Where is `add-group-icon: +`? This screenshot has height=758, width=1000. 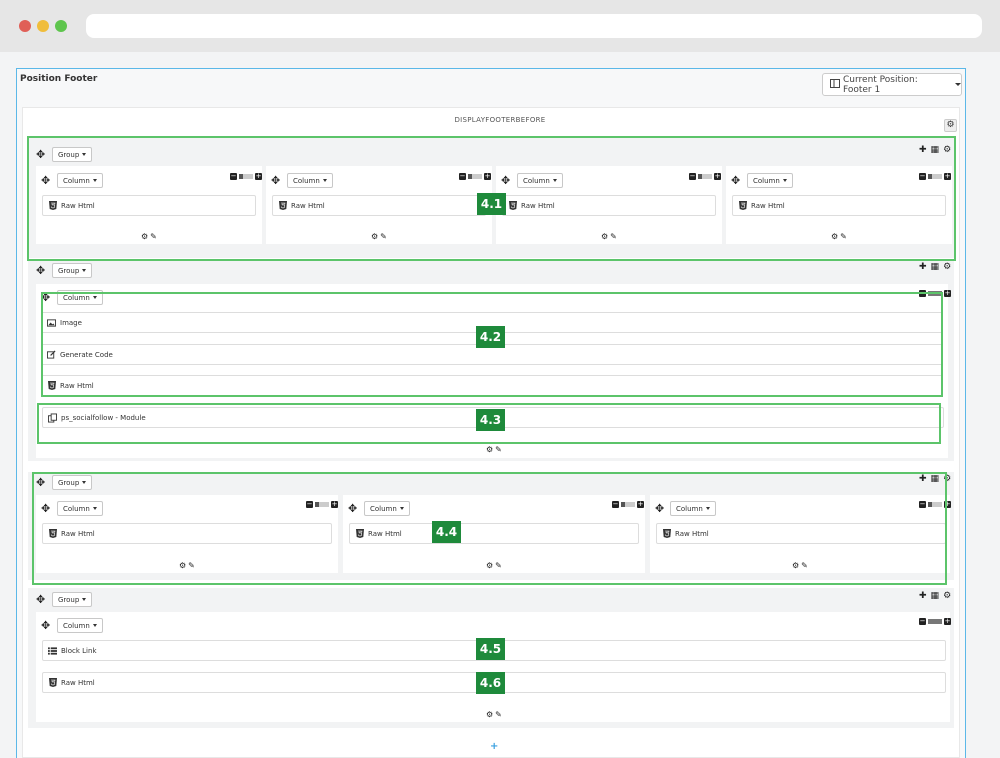
add-group-icon: + is located at coordinates (494, 746).